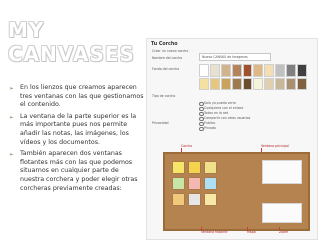  Describe the element at coordinates (249, 129) in the screenshot. I see `radio-option: Privado` at that location.